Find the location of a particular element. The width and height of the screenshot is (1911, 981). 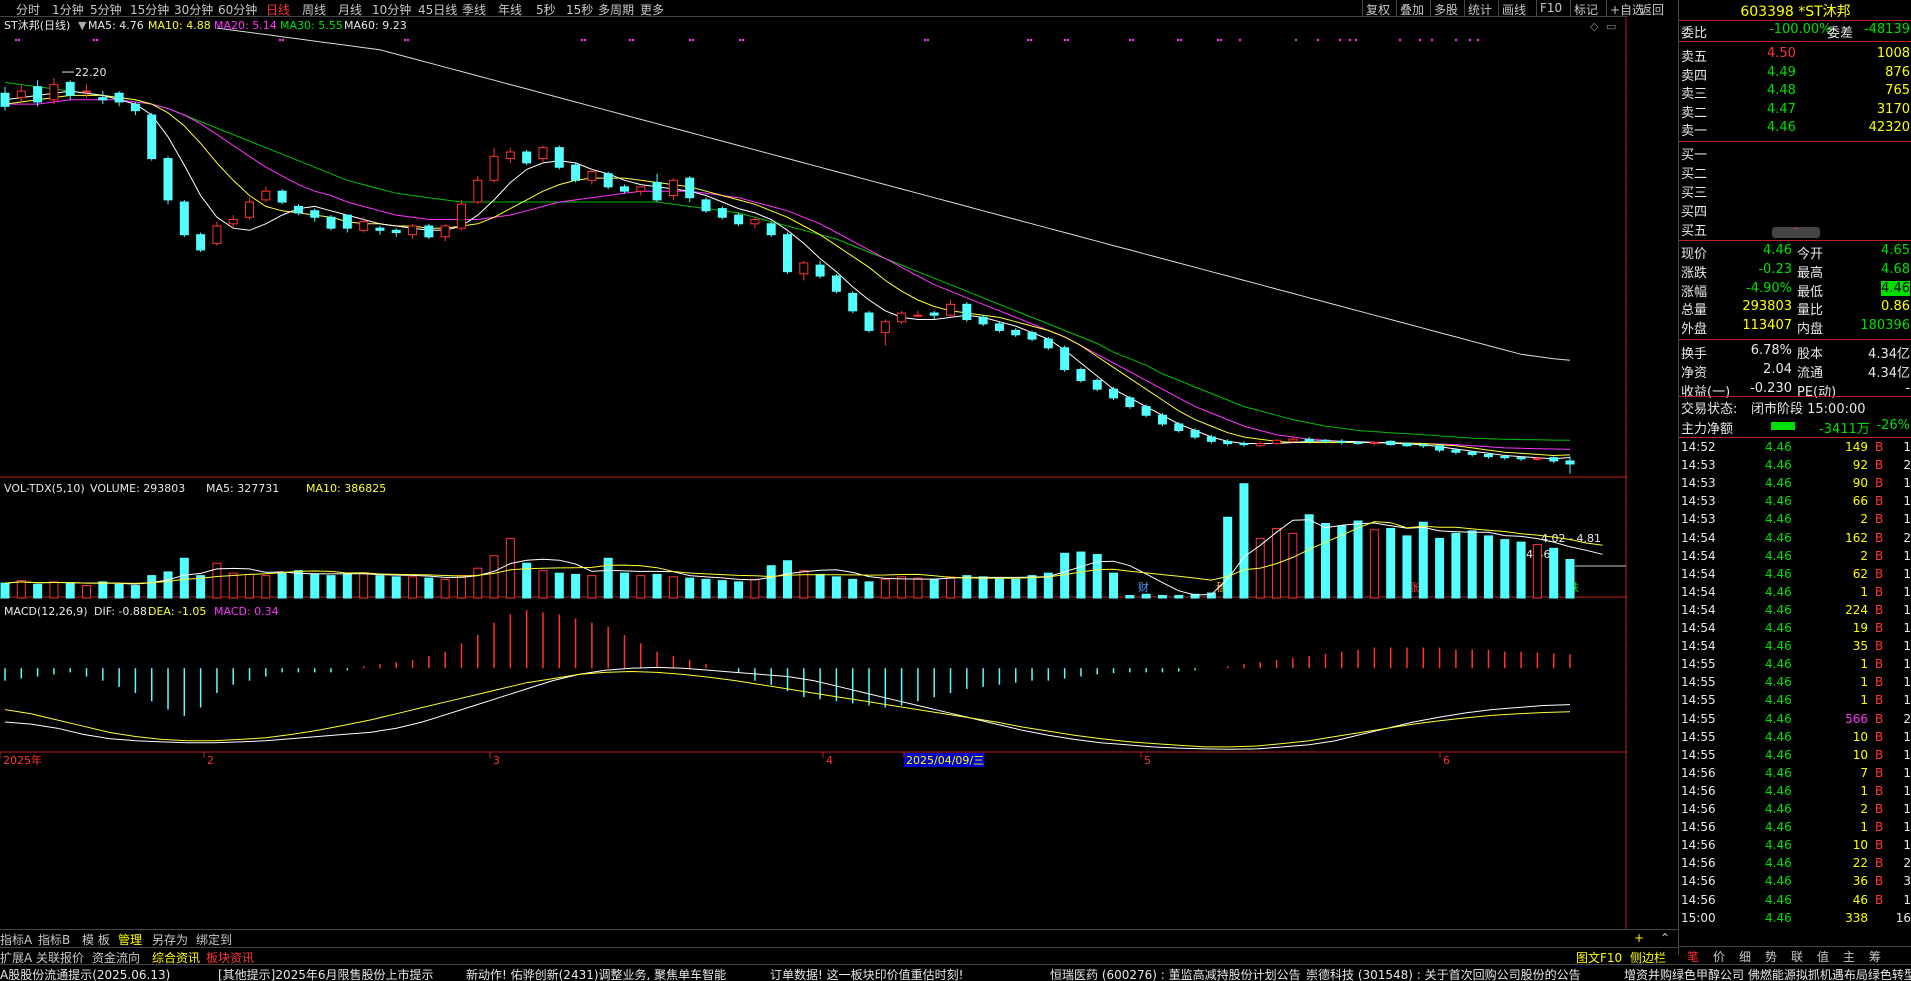

indicator-tab-1: 指标B is located at coordinates (54, 939).